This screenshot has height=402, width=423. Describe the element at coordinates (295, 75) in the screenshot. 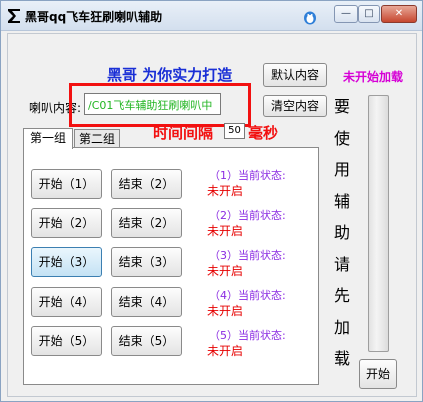

I see `default-content-button: 默认内容` at that location.